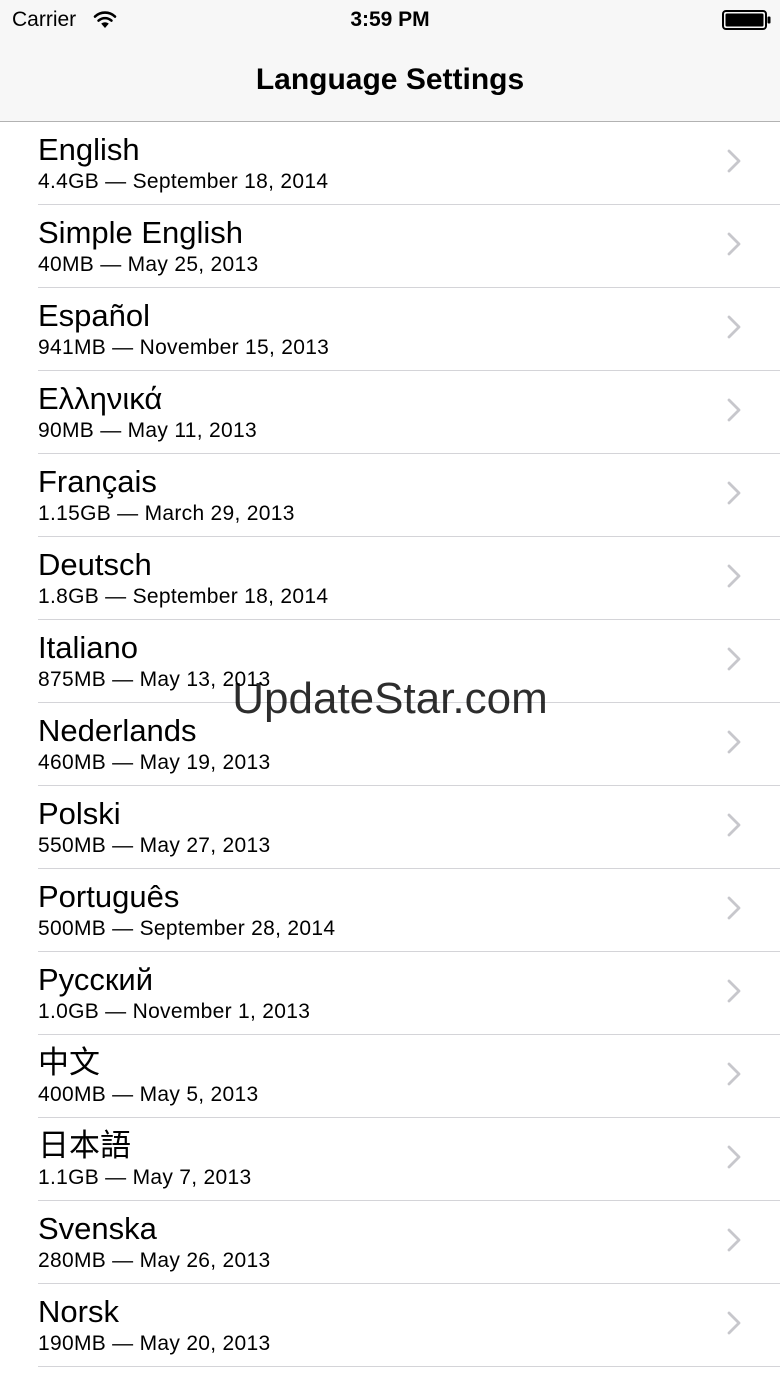 This screenshot has height=1387, width=780. Describe the element at coordinates (154, 679) in the screenshot. I see `language-size-date: 875MB — May 13, 2013` at that location.